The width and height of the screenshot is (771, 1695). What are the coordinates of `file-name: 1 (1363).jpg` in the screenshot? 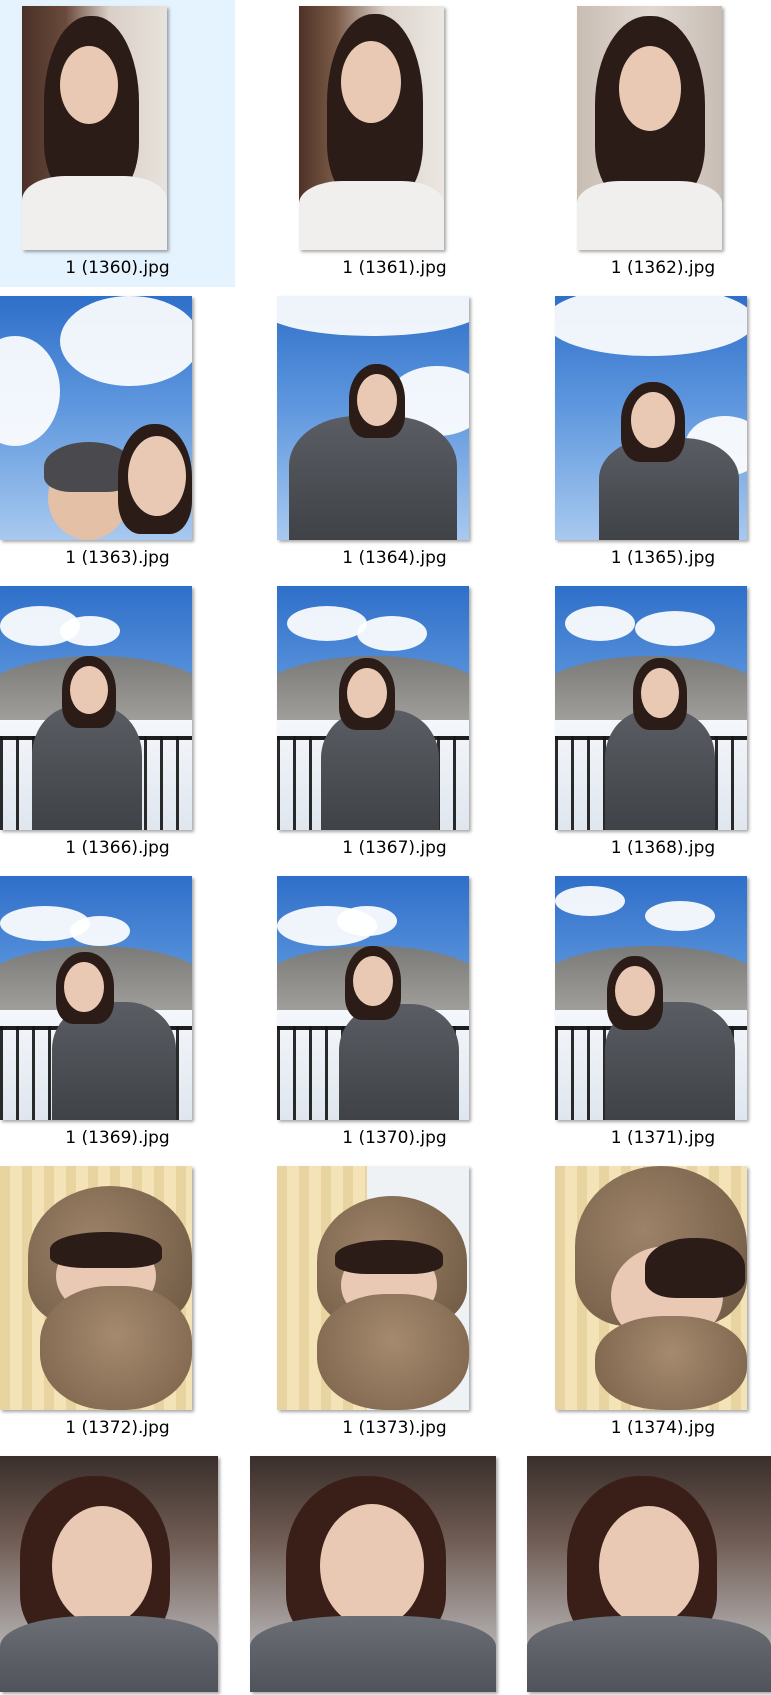 It's located at (117, 558).